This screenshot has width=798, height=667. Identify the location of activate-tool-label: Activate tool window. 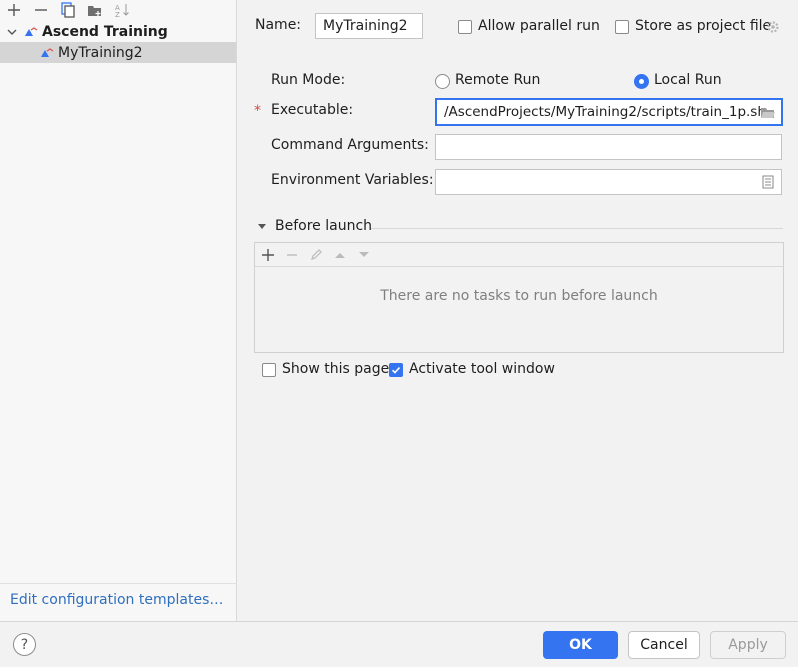
(482, 369).